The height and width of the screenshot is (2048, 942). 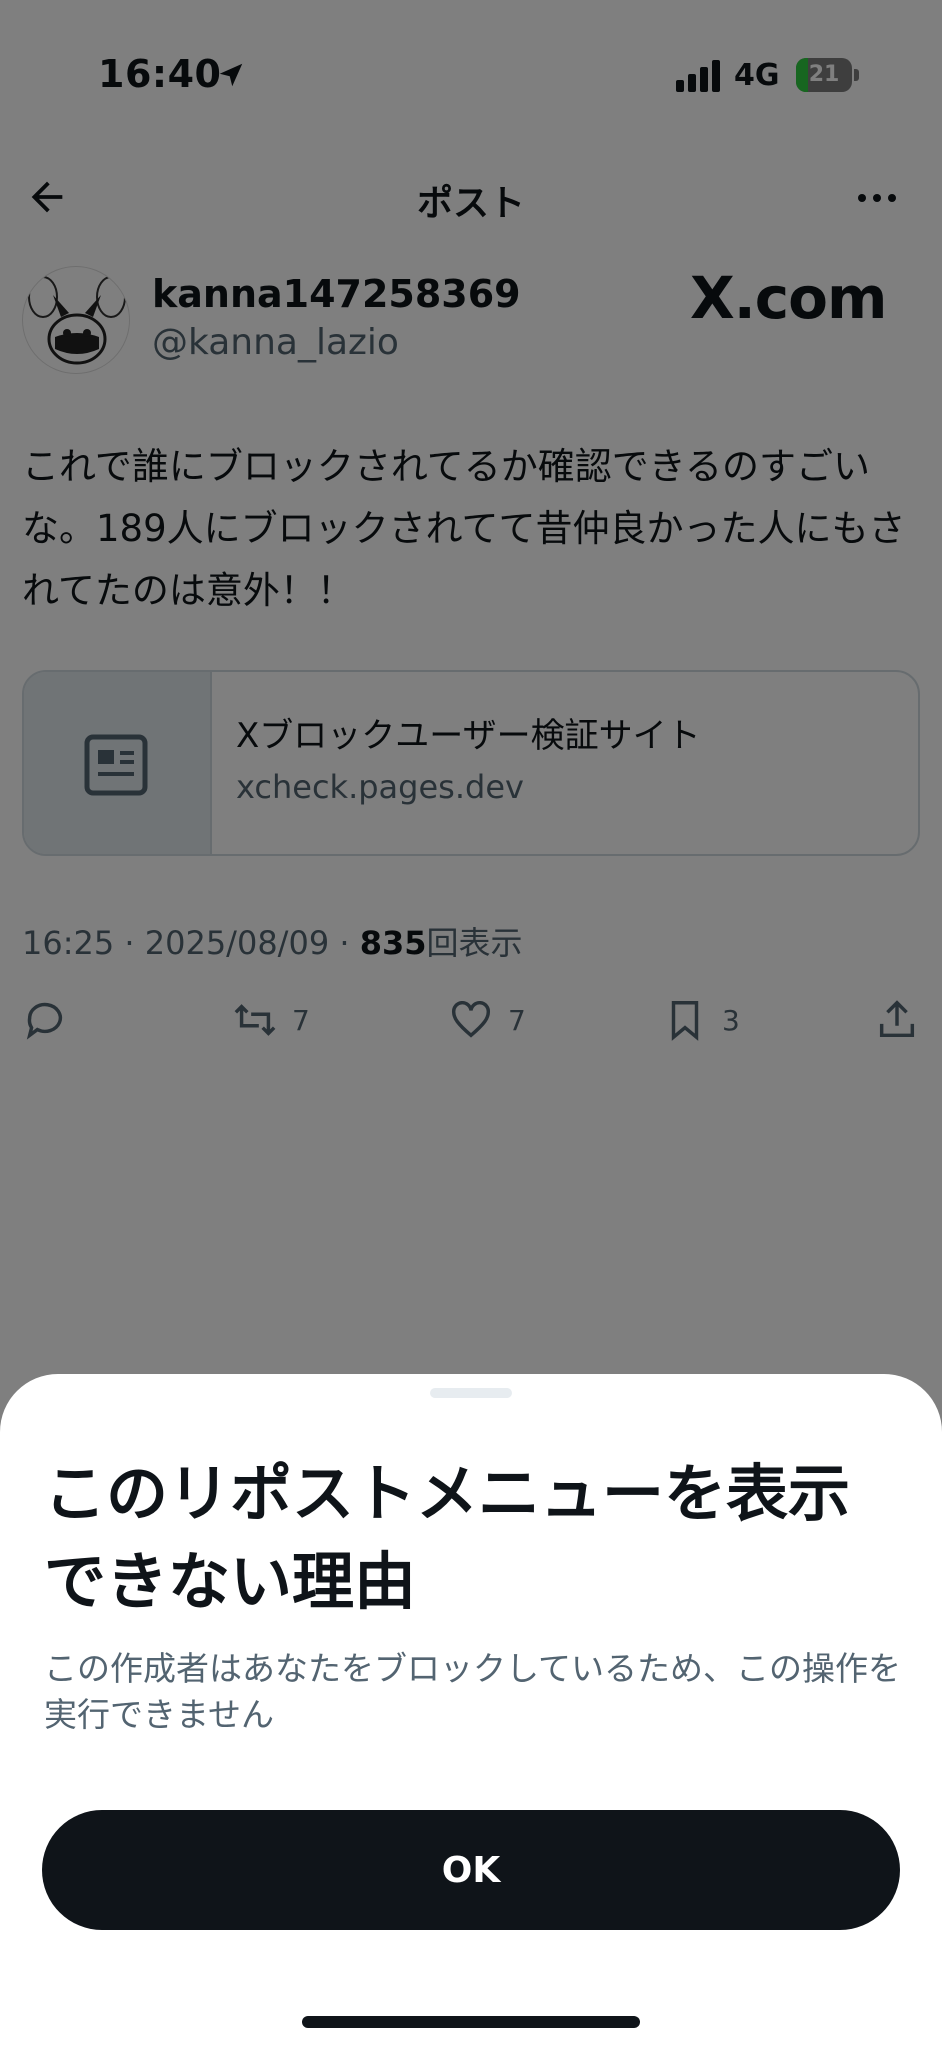 What do you see at coordinates (471, 2022) in the screenshot?
I see `home-indicator` at bounding box center [471, 2022].